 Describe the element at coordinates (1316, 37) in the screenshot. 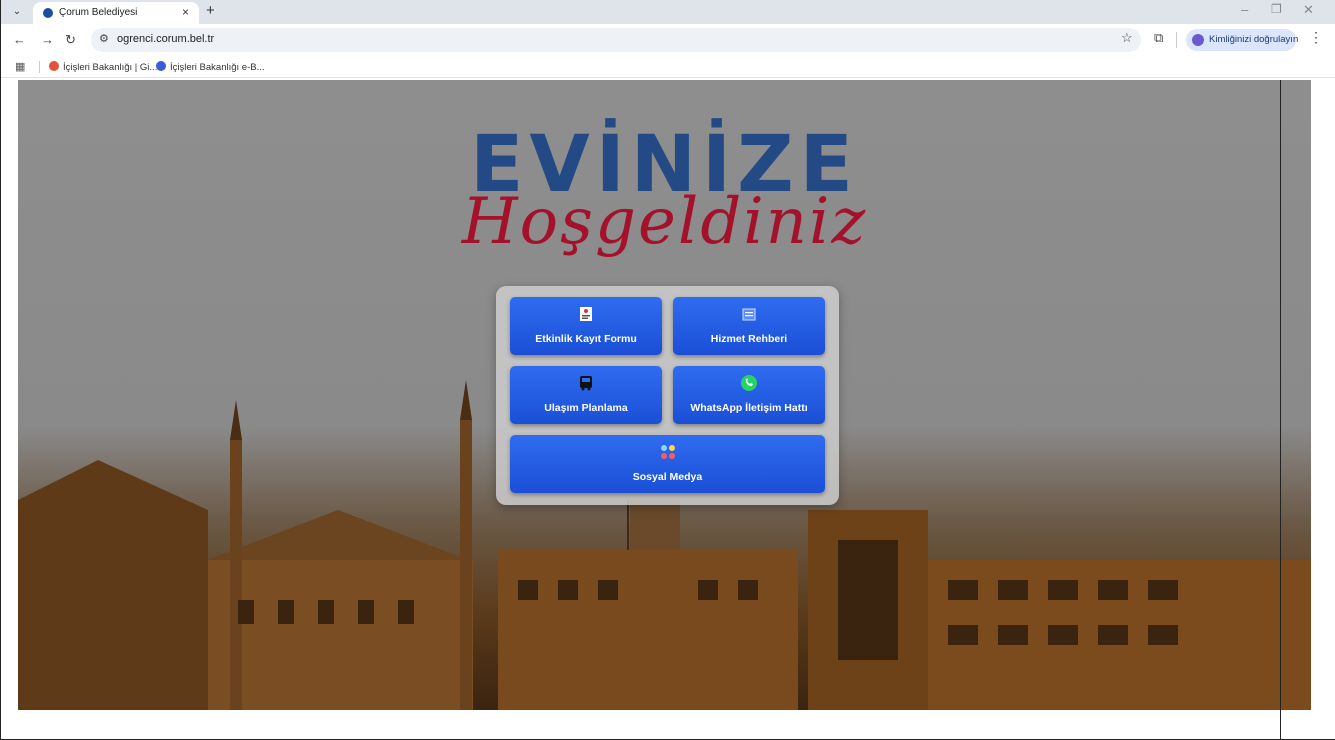

I see `browser-menu-icon: ⋮` at that location.